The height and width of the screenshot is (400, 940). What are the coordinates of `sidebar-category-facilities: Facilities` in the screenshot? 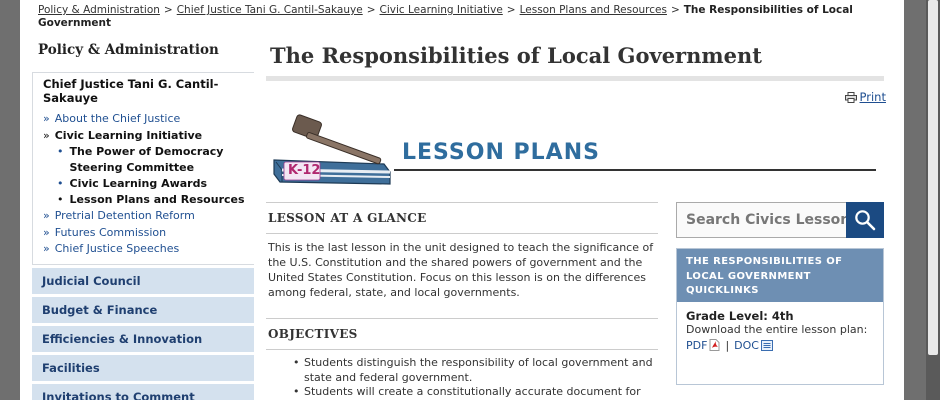 It's located at (143, 367).